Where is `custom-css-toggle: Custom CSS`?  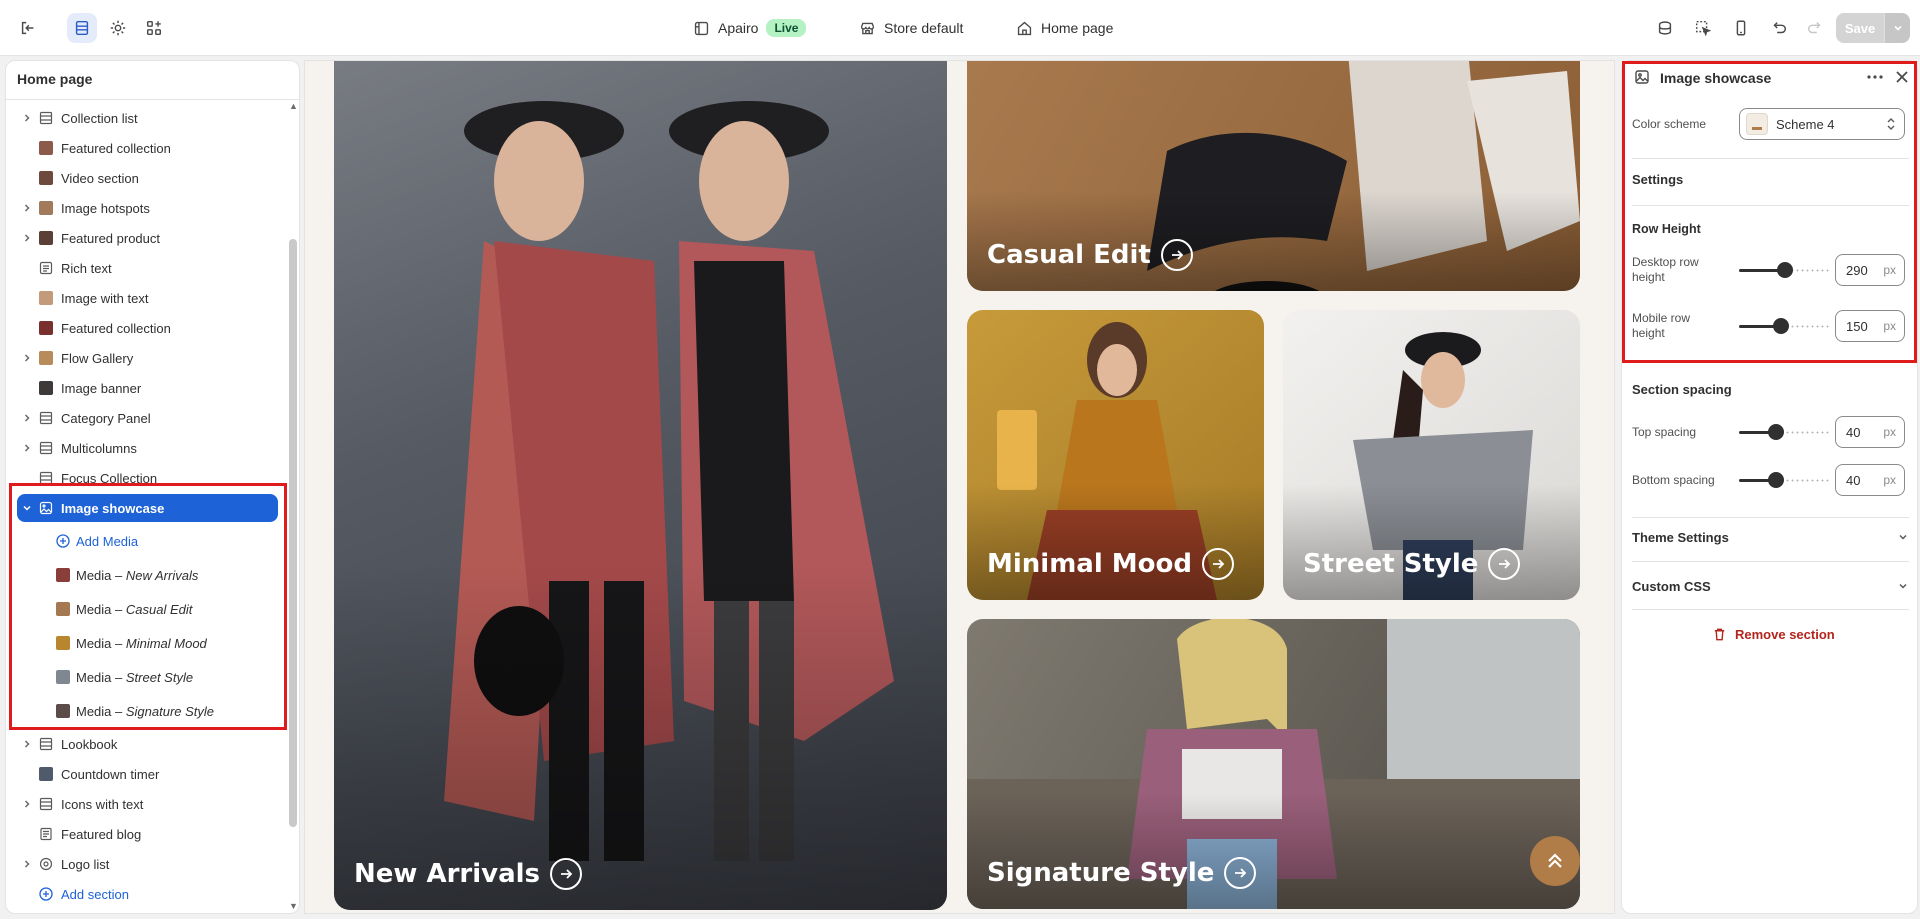
custom-css-toggle: Custom CSS is located at coordinates (1770, 586).